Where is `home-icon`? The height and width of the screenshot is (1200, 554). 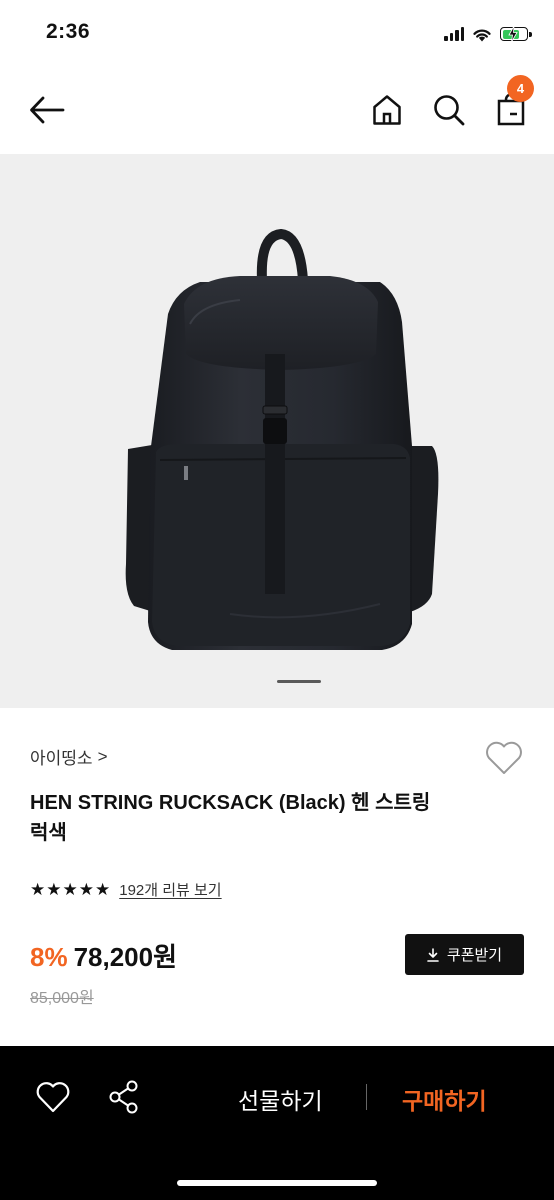 home-icon is located at coordinates (387, 110).